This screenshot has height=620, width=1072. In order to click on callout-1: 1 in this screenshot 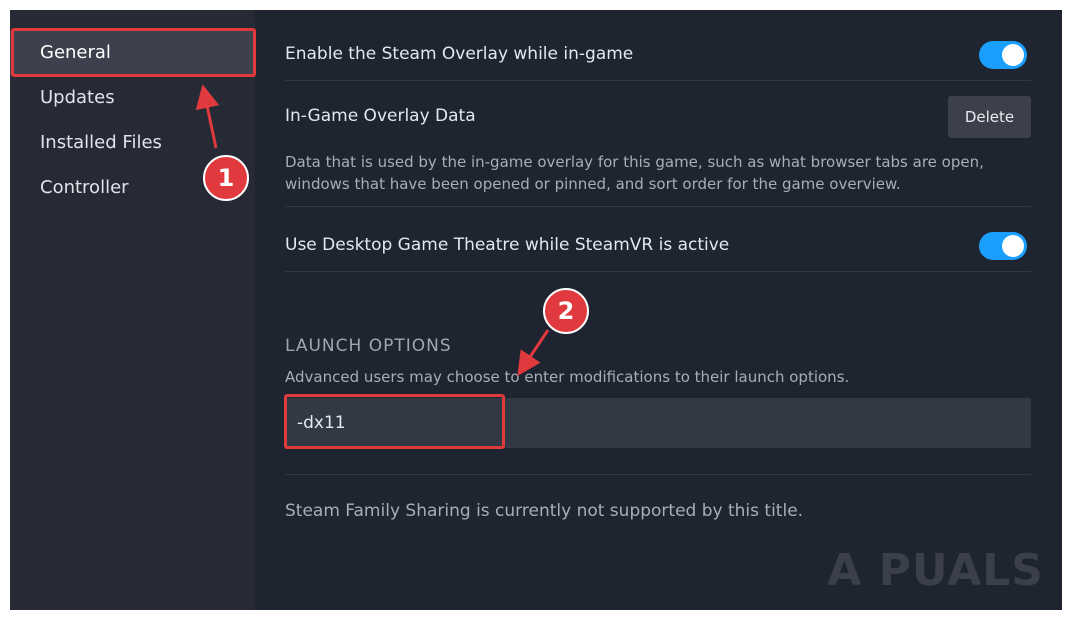, I will do `click(226, 178)`.